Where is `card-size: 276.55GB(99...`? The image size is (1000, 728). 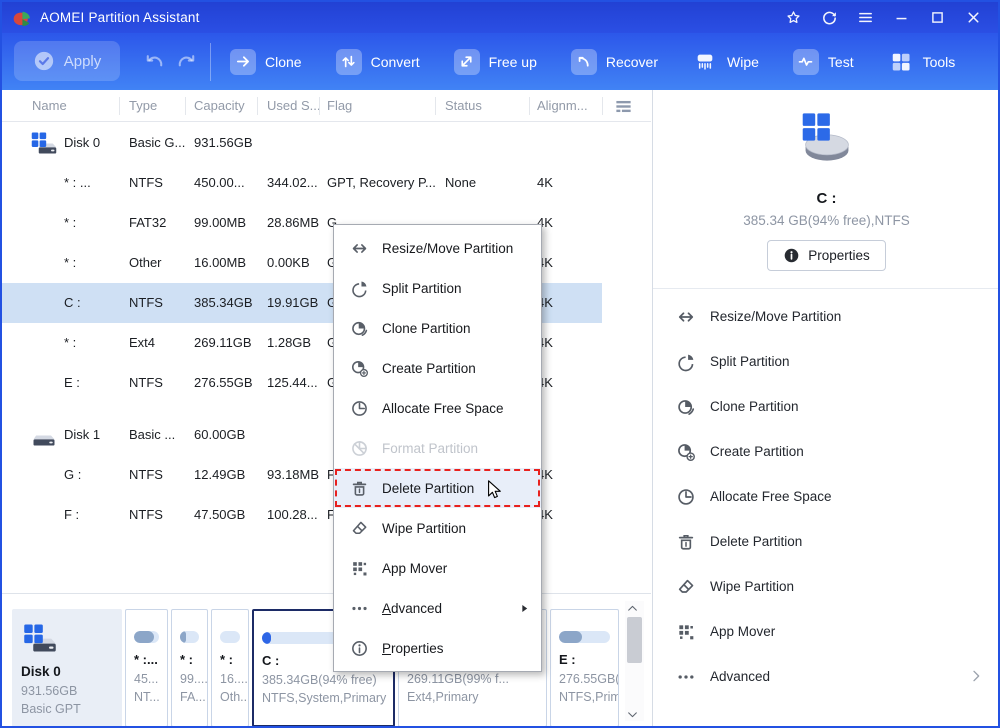 card-size: 276.55GB(99... is located at coordinates (588, 678).